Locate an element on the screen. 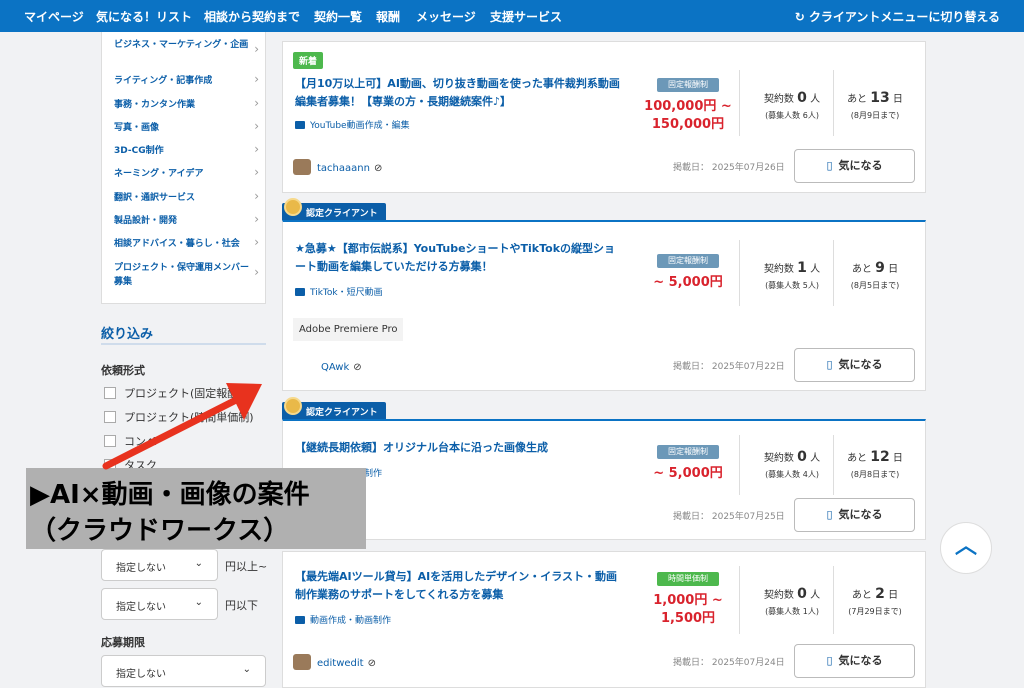  chevron-up-icon: ︿ is located at coordinates (965, 546).